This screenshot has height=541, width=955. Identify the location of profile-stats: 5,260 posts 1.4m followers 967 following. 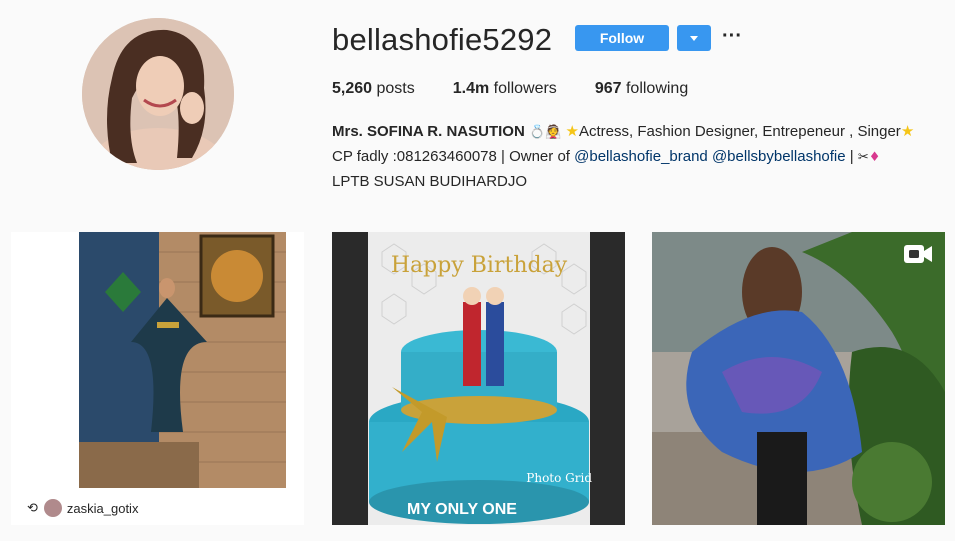
(529, 89).